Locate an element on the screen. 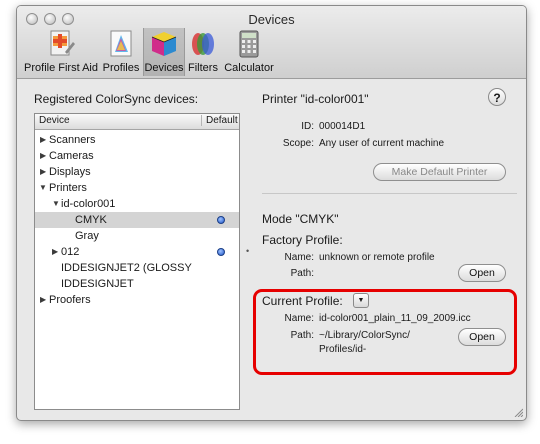  list-item-cmyk: CMYK is located at coordinates (137, 220).